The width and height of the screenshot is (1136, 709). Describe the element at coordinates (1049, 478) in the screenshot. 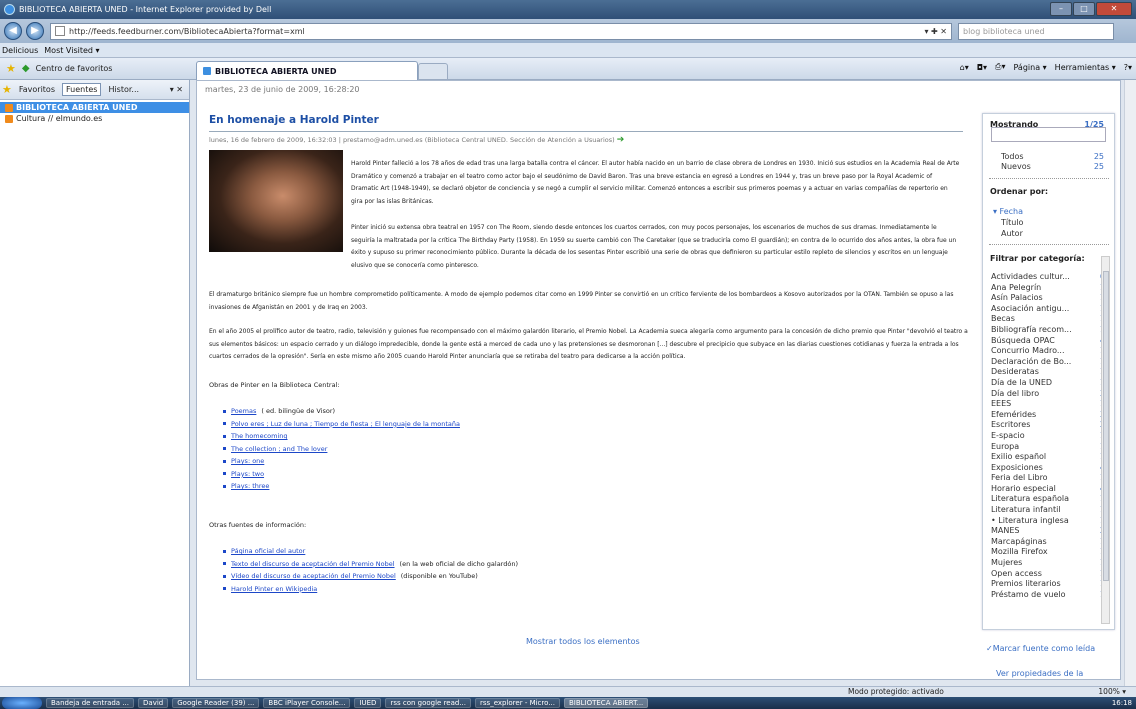

I see `category-item: Feria del Libro1` at that location.